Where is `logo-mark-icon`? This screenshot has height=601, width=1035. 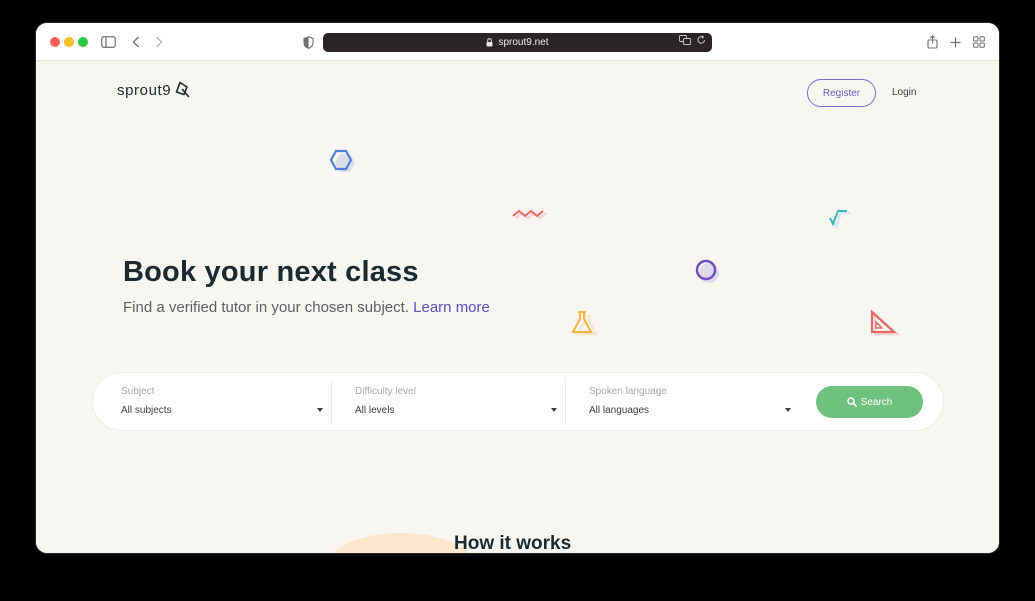 logo-mark-icon is located at coordinates (182, 89).